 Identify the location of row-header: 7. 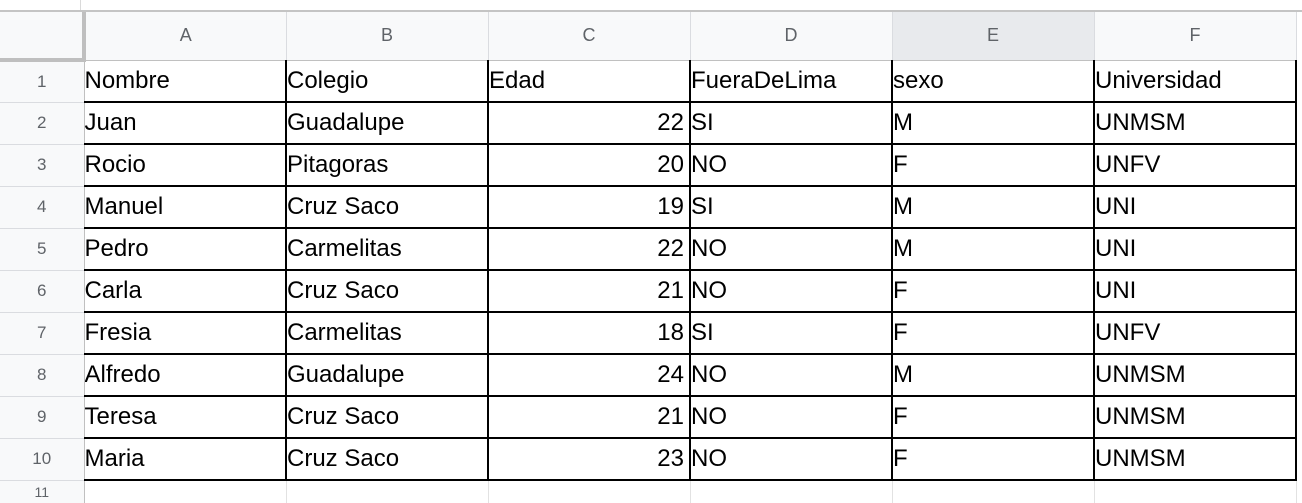
(42, 333).